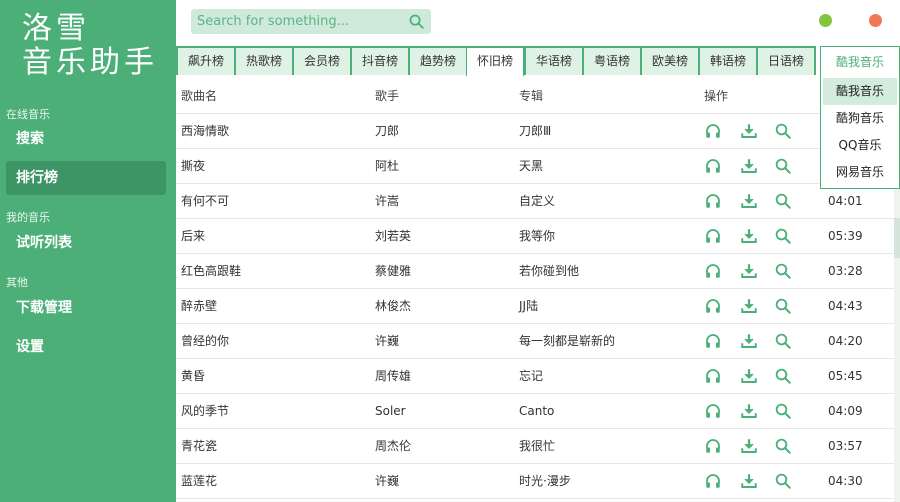 This screenshot has height=502, width=900. What do you see at coordinates (387, 481) in the screenshot?
I see `singer-name: 许巍` at bounding box center [387, 481].